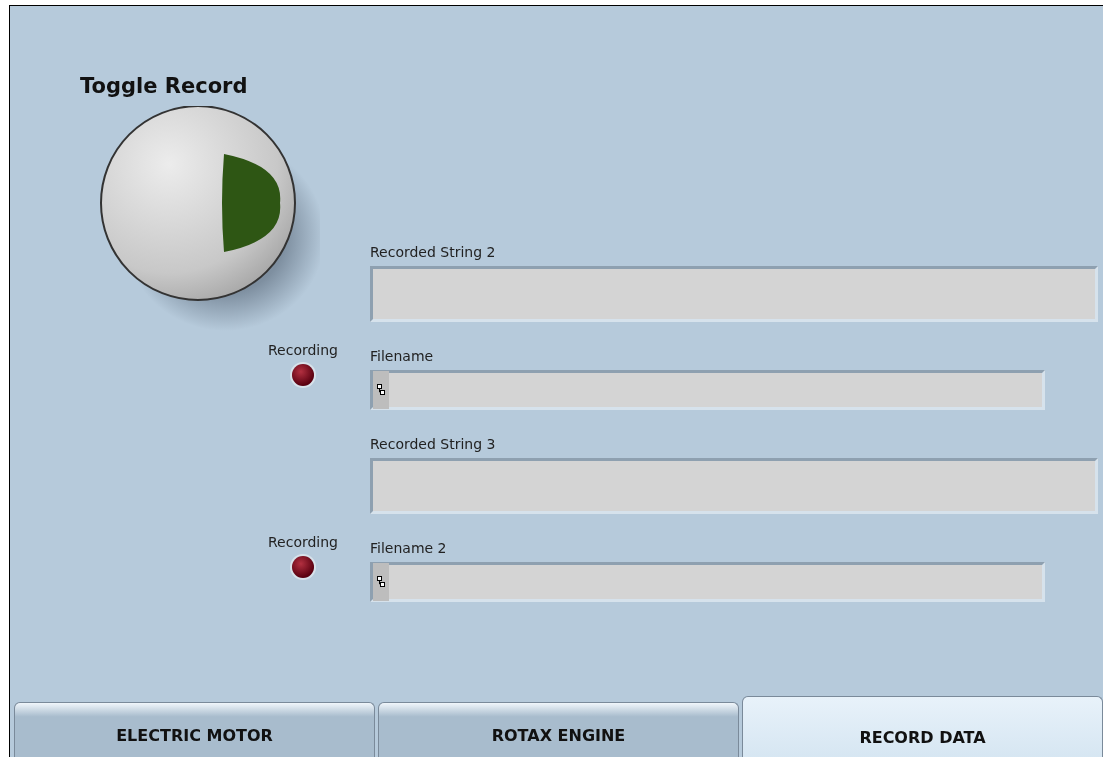 The image size is (1103, 757). What do you see at coordinates (433, 444) in the screenshot?
I see `field-label: Recorded String 3` at bounding box center [433, 444].